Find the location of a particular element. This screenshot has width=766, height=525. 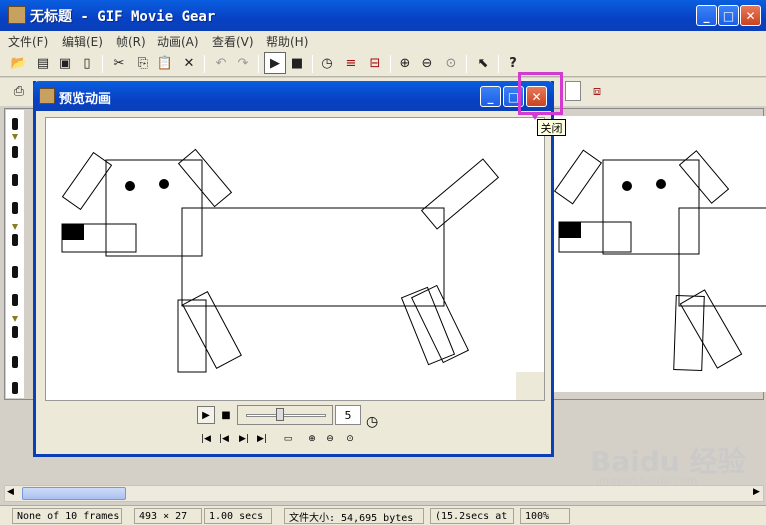

canvas-corner is located at coordinates (530, 386).